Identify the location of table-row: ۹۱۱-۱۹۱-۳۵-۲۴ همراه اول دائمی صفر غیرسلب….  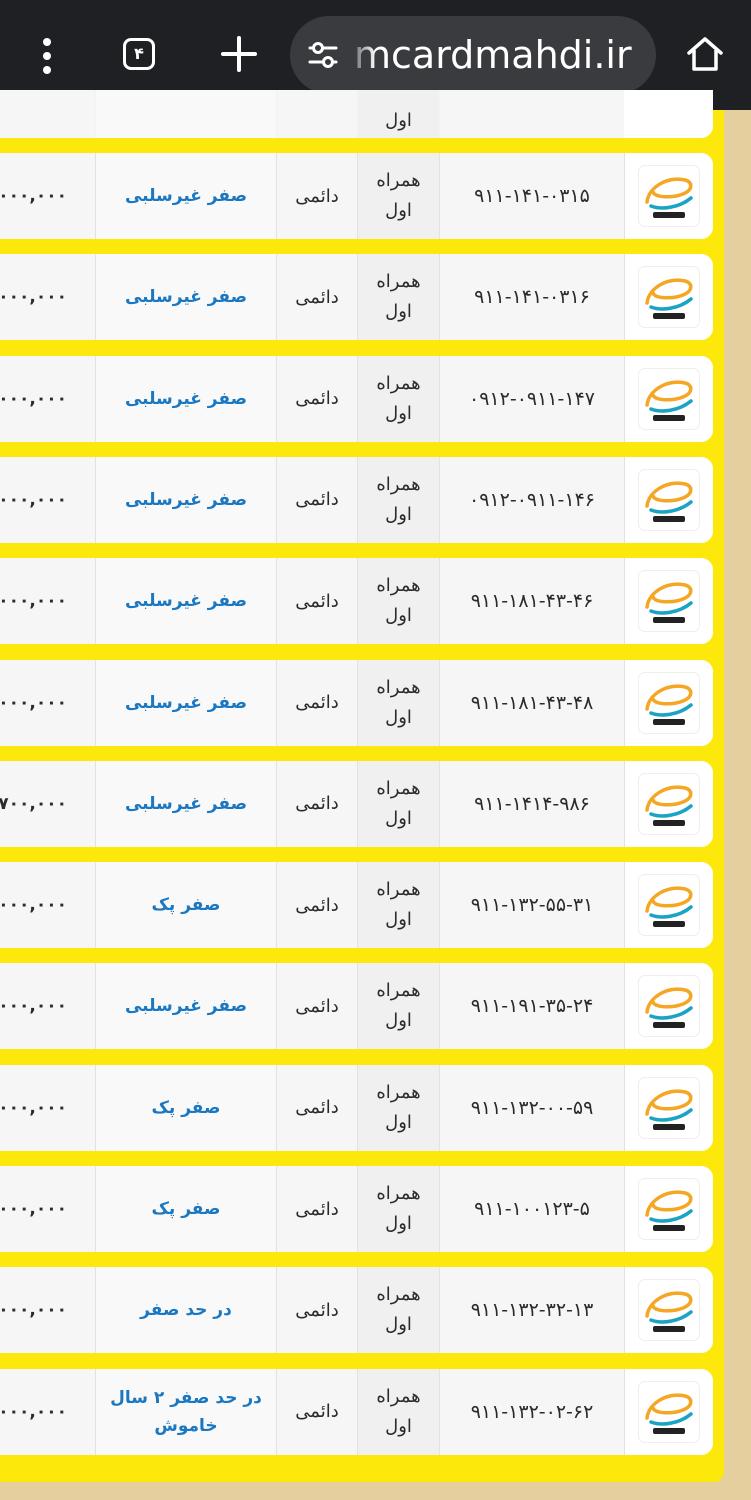
(356, 1006).